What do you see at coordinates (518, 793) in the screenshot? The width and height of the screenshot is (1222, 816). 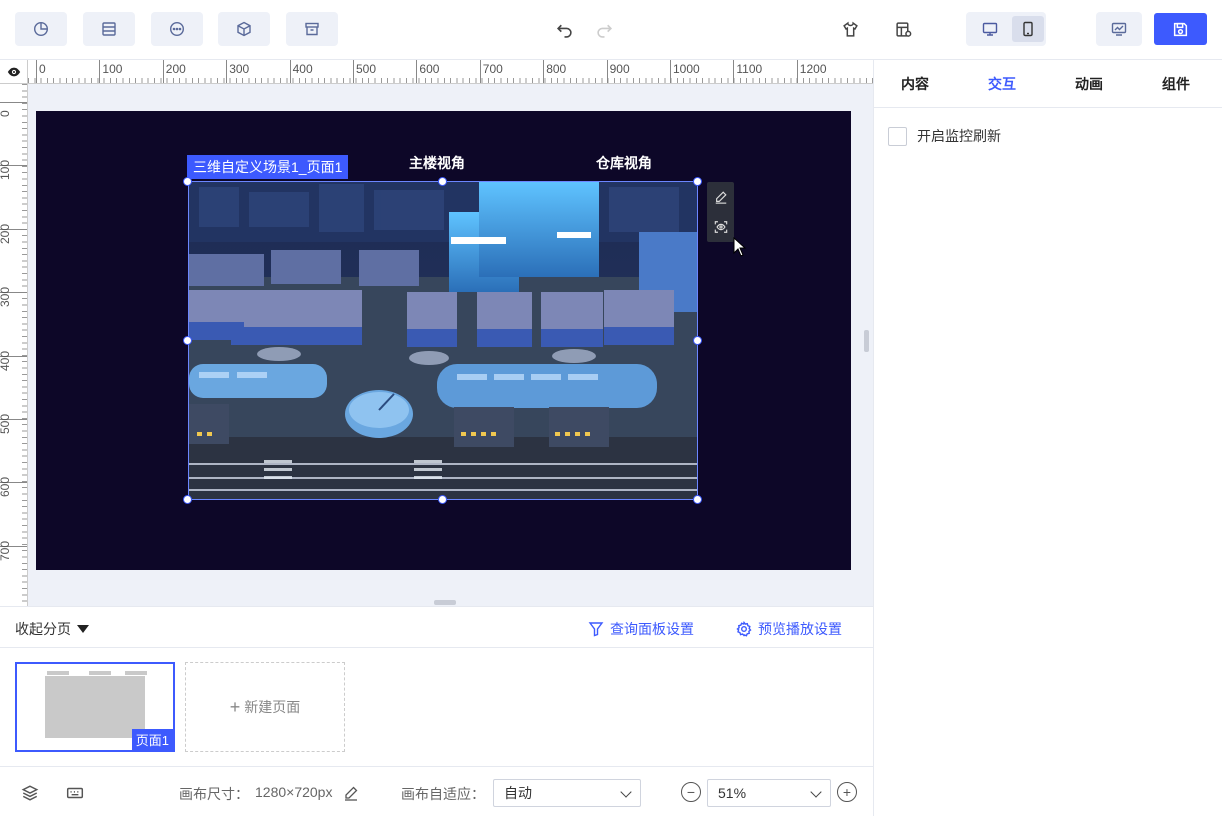 I see `canvas-adapt-value: 自动` at bounding box center [518, 793].